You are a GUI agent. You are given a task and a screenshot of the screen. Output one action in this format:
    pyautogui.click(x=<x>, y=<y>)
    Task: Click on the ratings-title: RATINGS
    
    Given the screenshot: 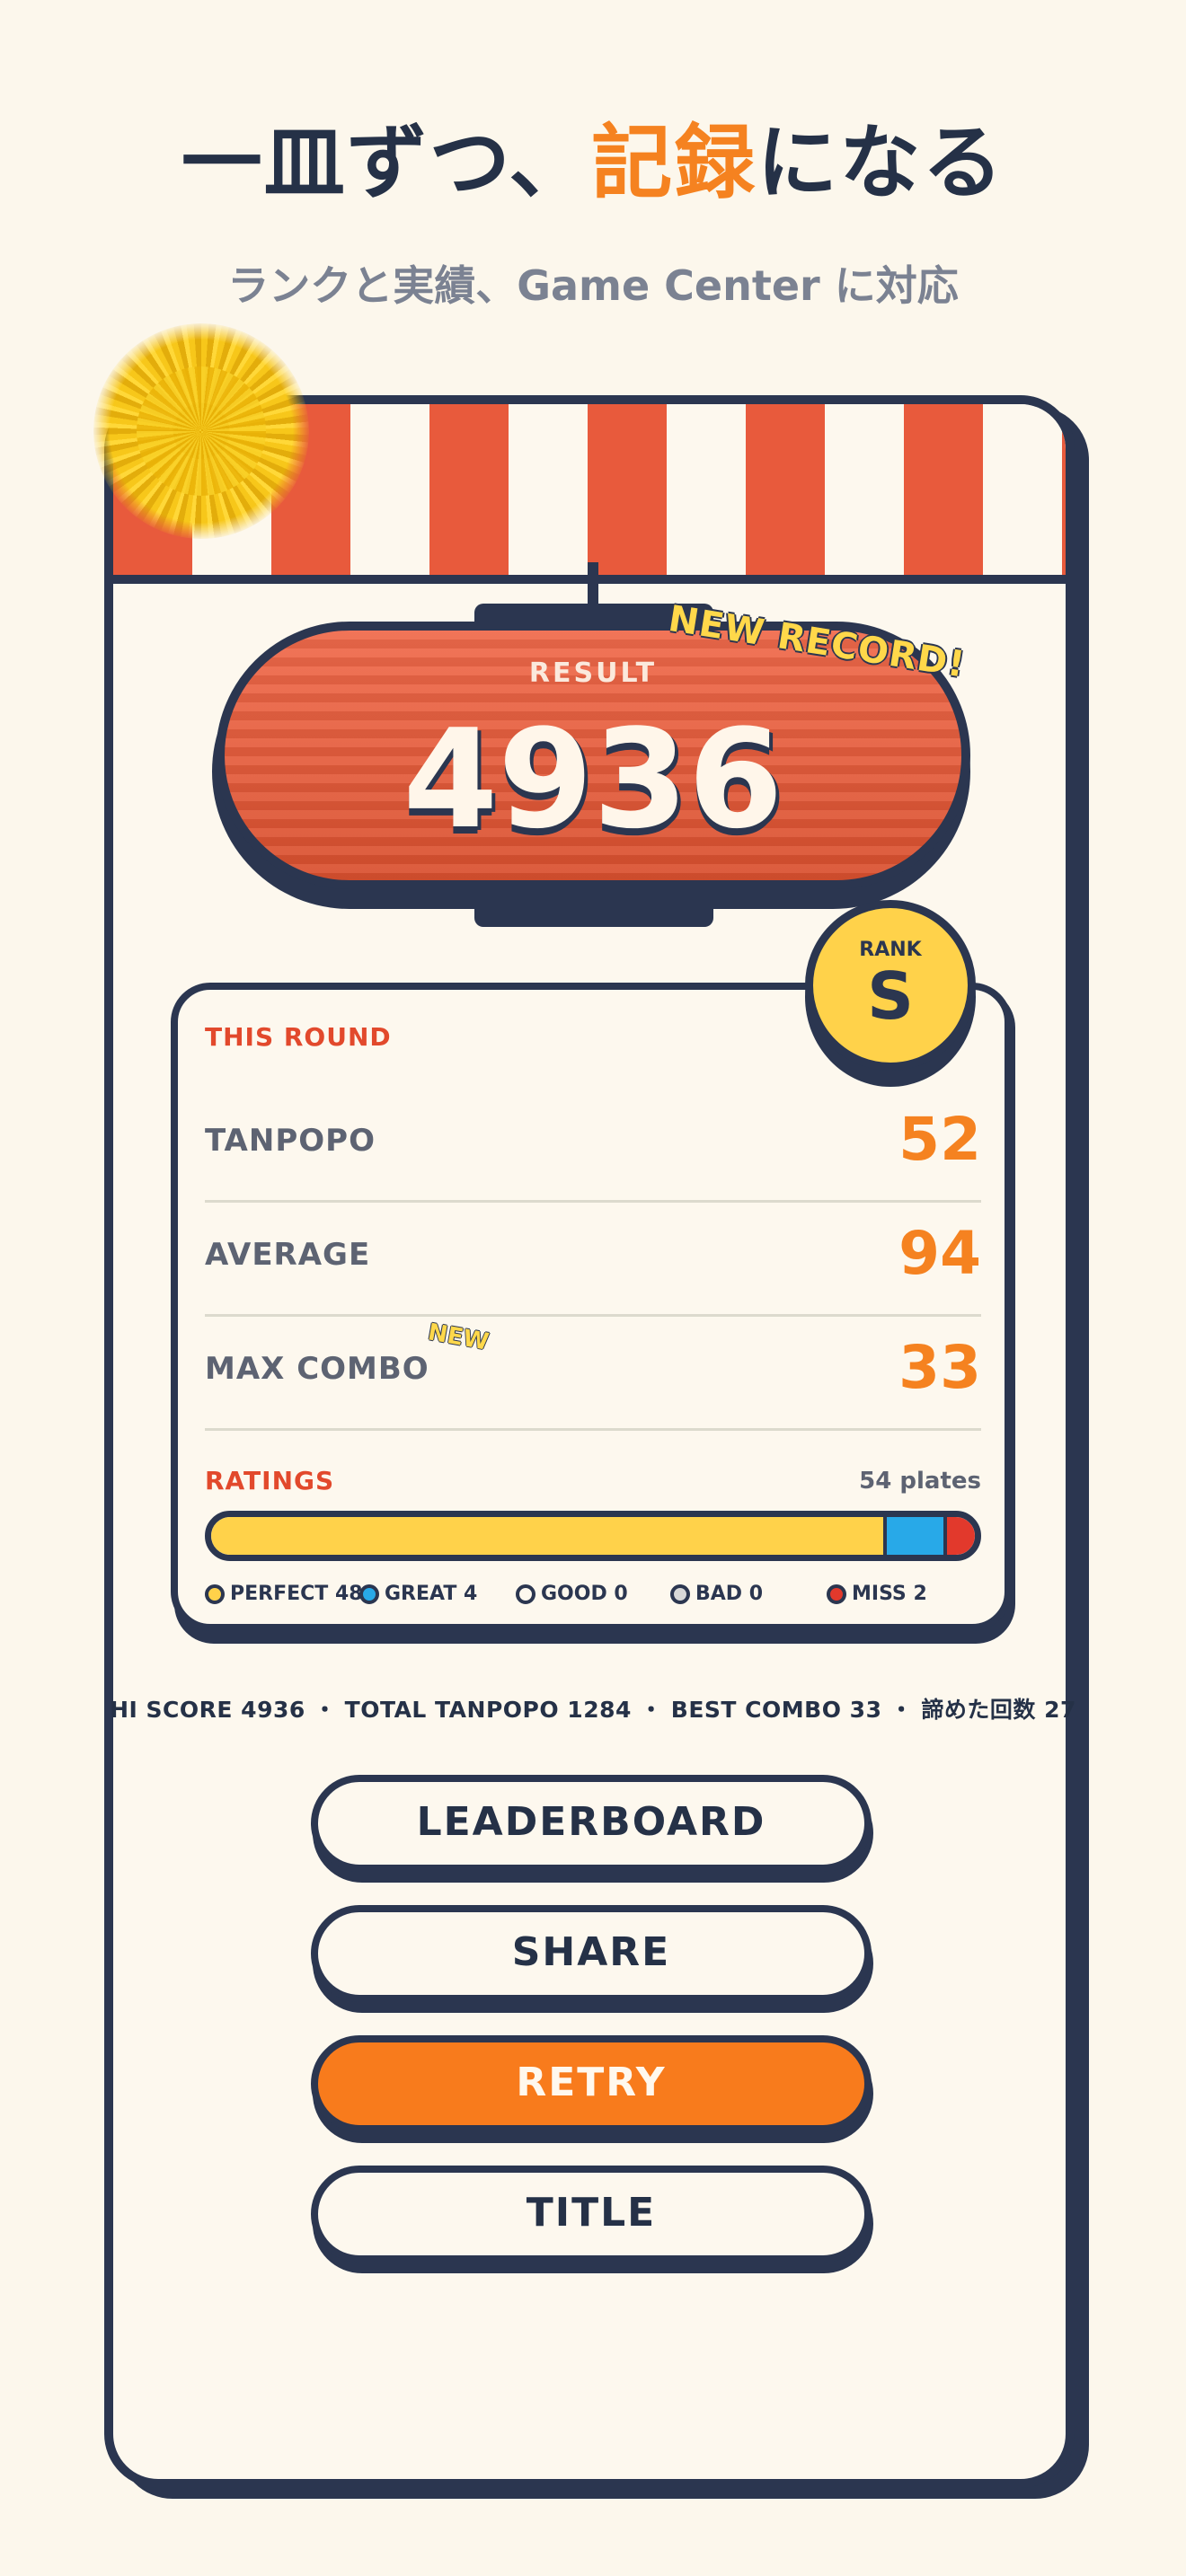 What is the action you would take?
    pyautogui.click(x=270, y=1480)
    